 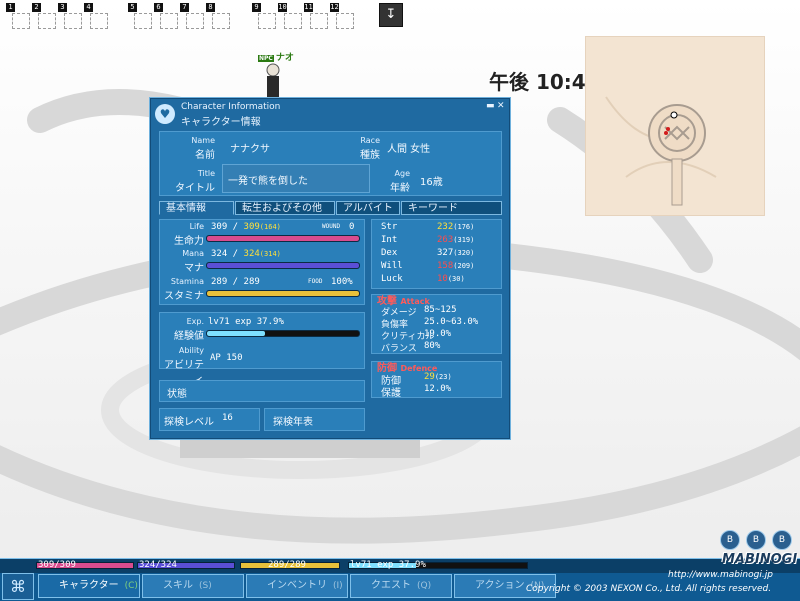 What do you see at coordinates (544, 82) in the screenshot?
I see `game-clock: 午後 10:40` at bounding box center [544, 82].